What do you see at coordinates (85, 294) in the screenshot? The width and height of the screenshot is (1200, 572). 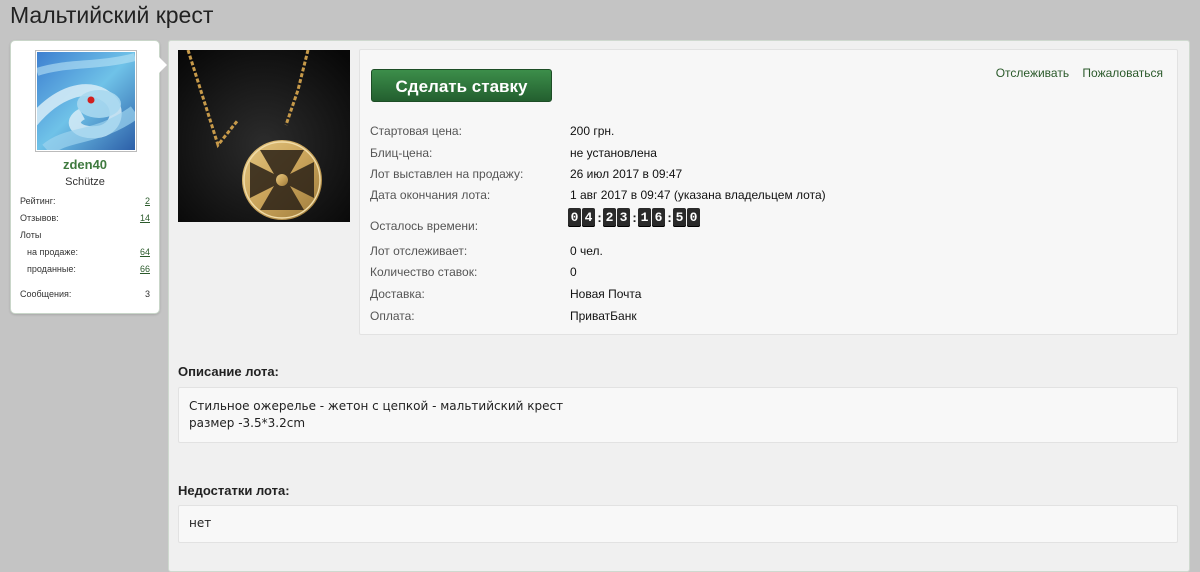 I see `stat-messages: Сообщения: 3` at bounding box center [85, 294].